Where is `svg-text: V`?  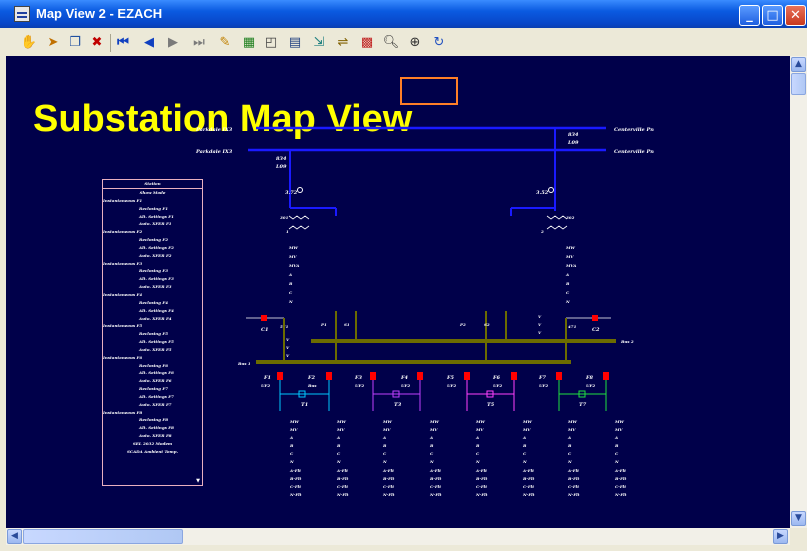 svg-text: V is located at coordinates (540, 316).